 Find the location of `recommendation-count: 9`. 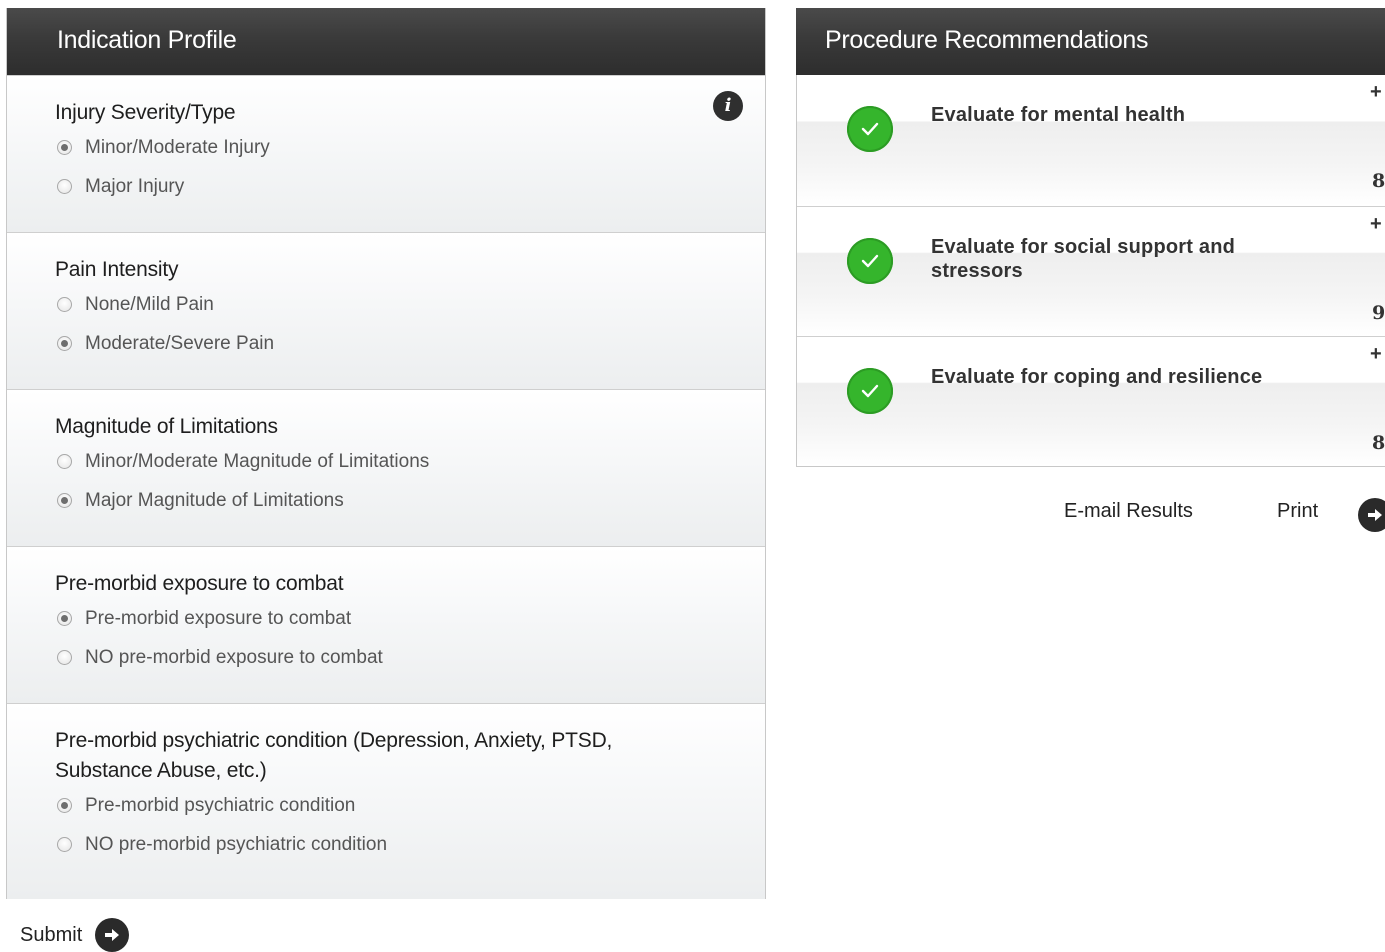

recommendation-count: 9 is located at coordinates (1378, 313).